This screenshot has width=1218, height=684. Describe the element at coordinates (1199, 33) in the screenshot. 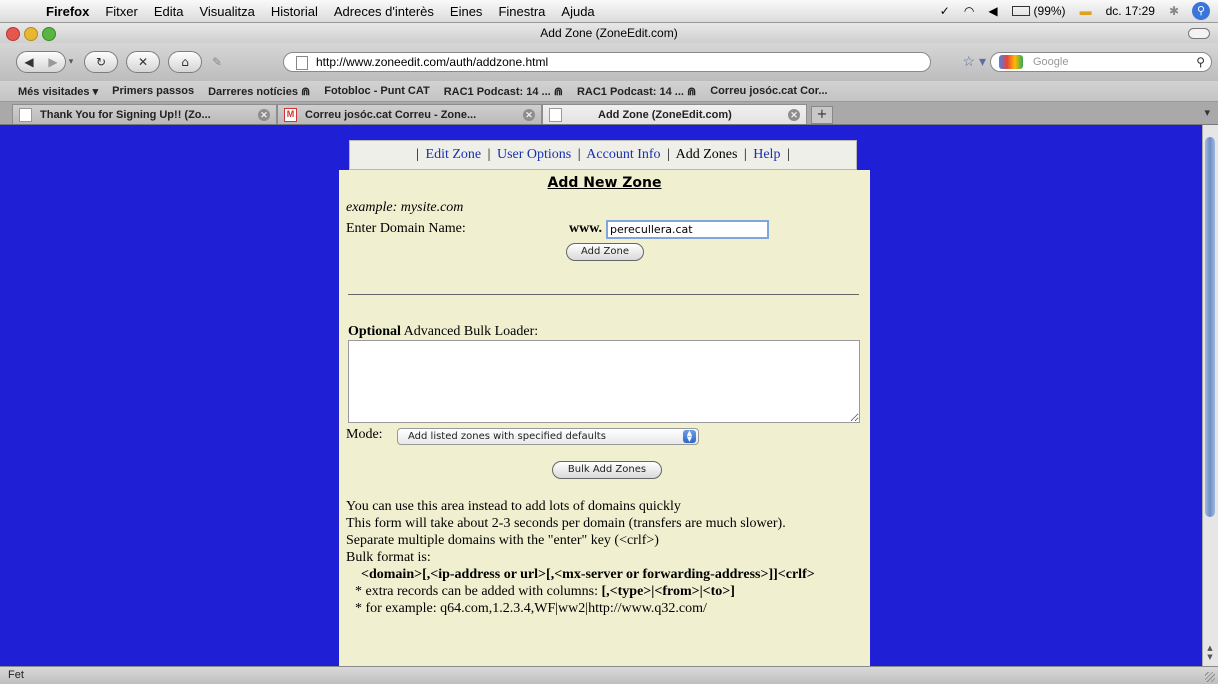

I see `toolbar-toggle-button` at that location.